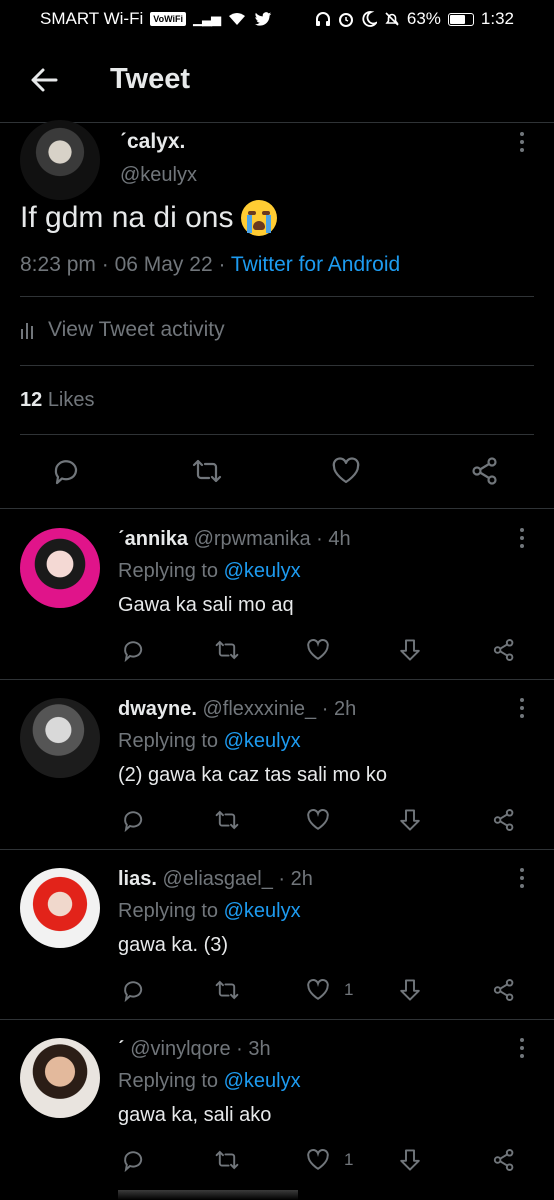 This screenshot has height=1200, width=554. What do you see at coordinates (149, 218) in the screenshot?
I see `tweet-text: If gdm na di ons` at bounding box center [149, 218].